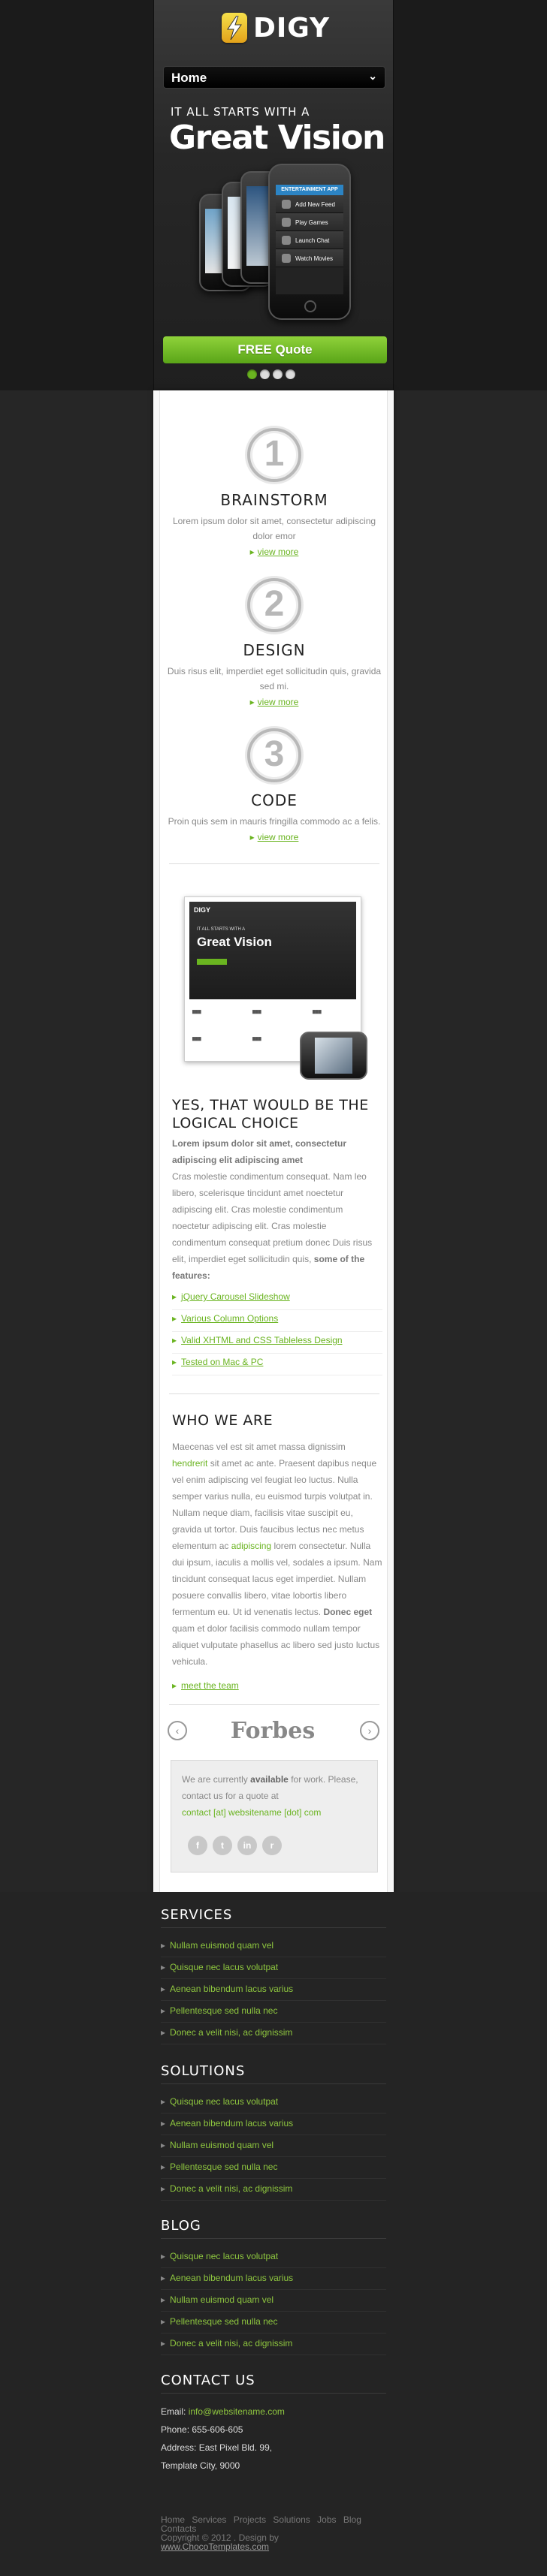 The image size is (547, 2576). What do you see at coordinates (237, 2411) in the screenshot?
I see `email-link: info@websitename.com` at bounding box center [237, 2411].